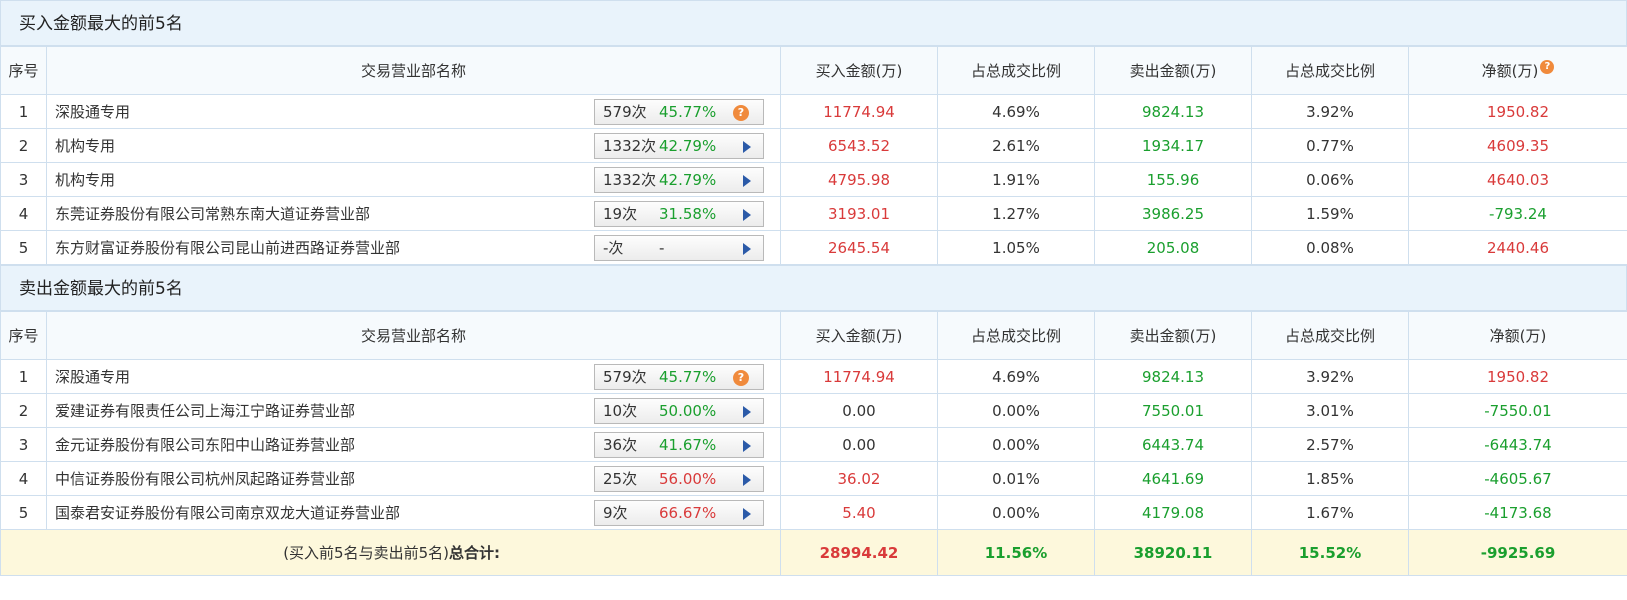 This screenshot has height=600, width=1627. Describe the element at coordinates (615, 513) in the screenshot. I see `on-list-count: 9次` at that location.